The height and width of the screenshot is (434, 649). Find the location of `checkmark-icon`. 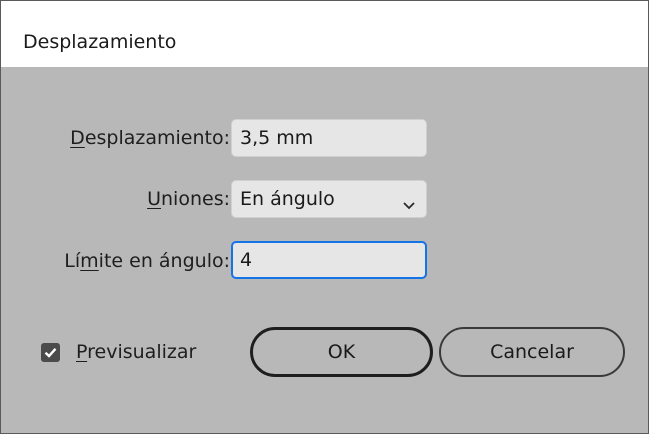

checkmark-icon is located at coordinates (50, 352).